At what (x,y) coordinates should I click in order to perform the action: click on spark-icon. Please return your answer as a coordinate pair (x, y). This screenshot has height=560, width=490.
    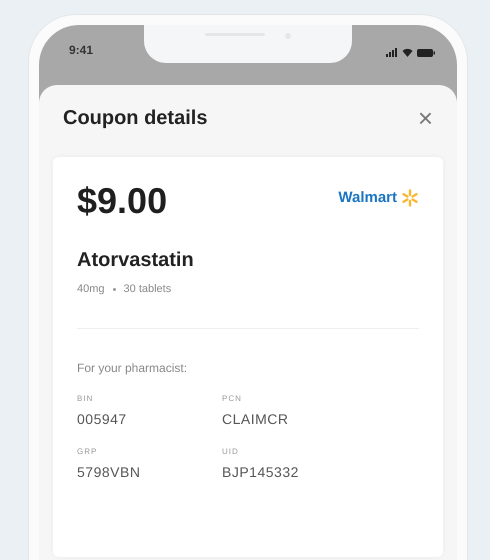
    Looking at the image, I should click on (410, 198).